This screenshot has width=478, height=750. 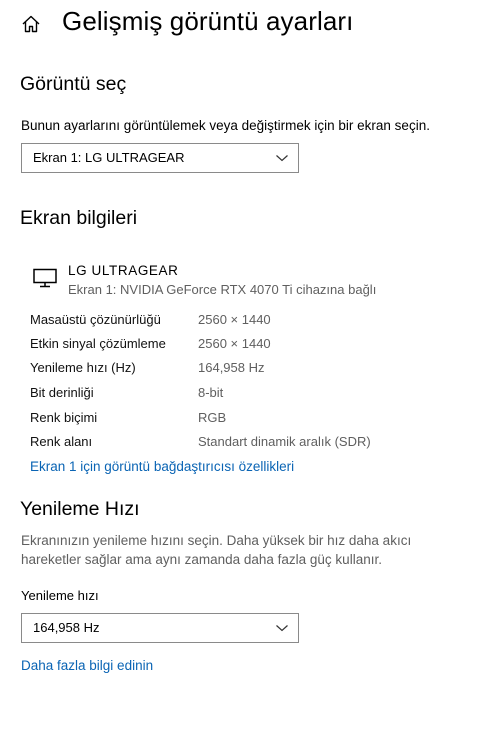 What do you see at coordinates (62, 392) in the screenshot?
I see `info-label: Bit derinliği` at bounding box center [62, 392].